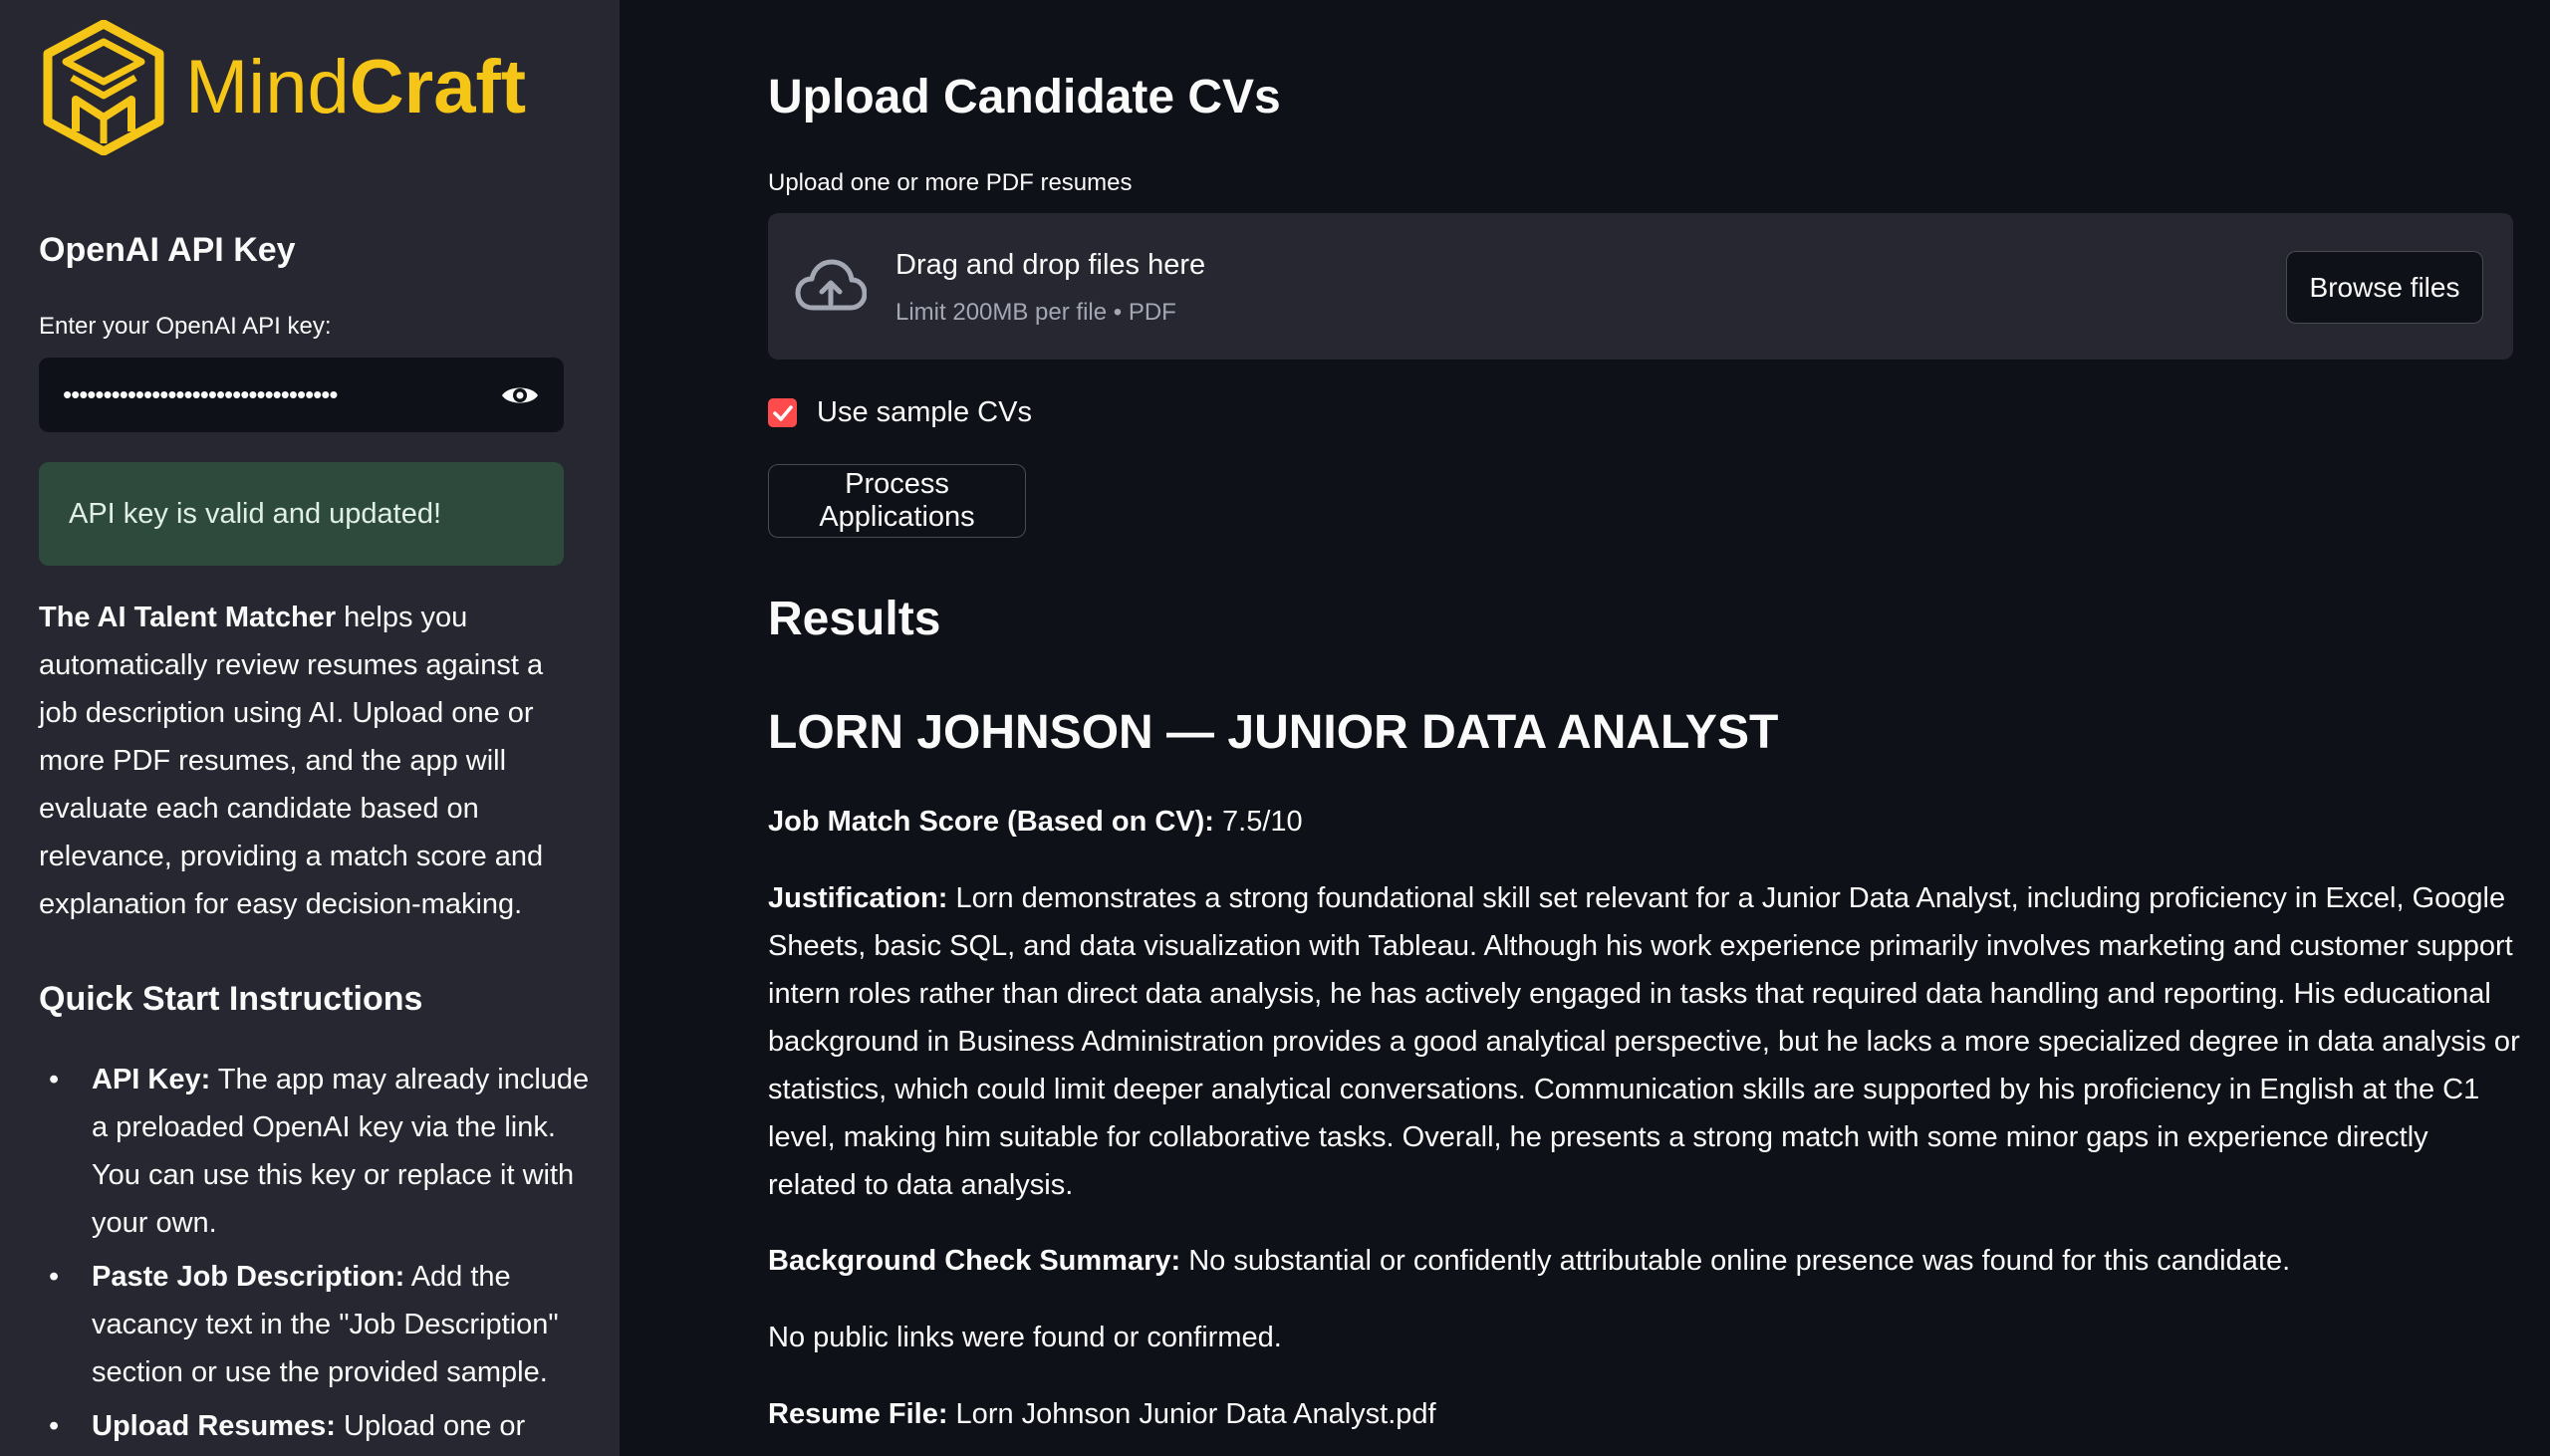 The width and height of the screenshot is (2550, 1456). Describe the element at coordinates (214, 1426) in the screenshot. I see `list-item-bold: Upload Resumes:` at that location.